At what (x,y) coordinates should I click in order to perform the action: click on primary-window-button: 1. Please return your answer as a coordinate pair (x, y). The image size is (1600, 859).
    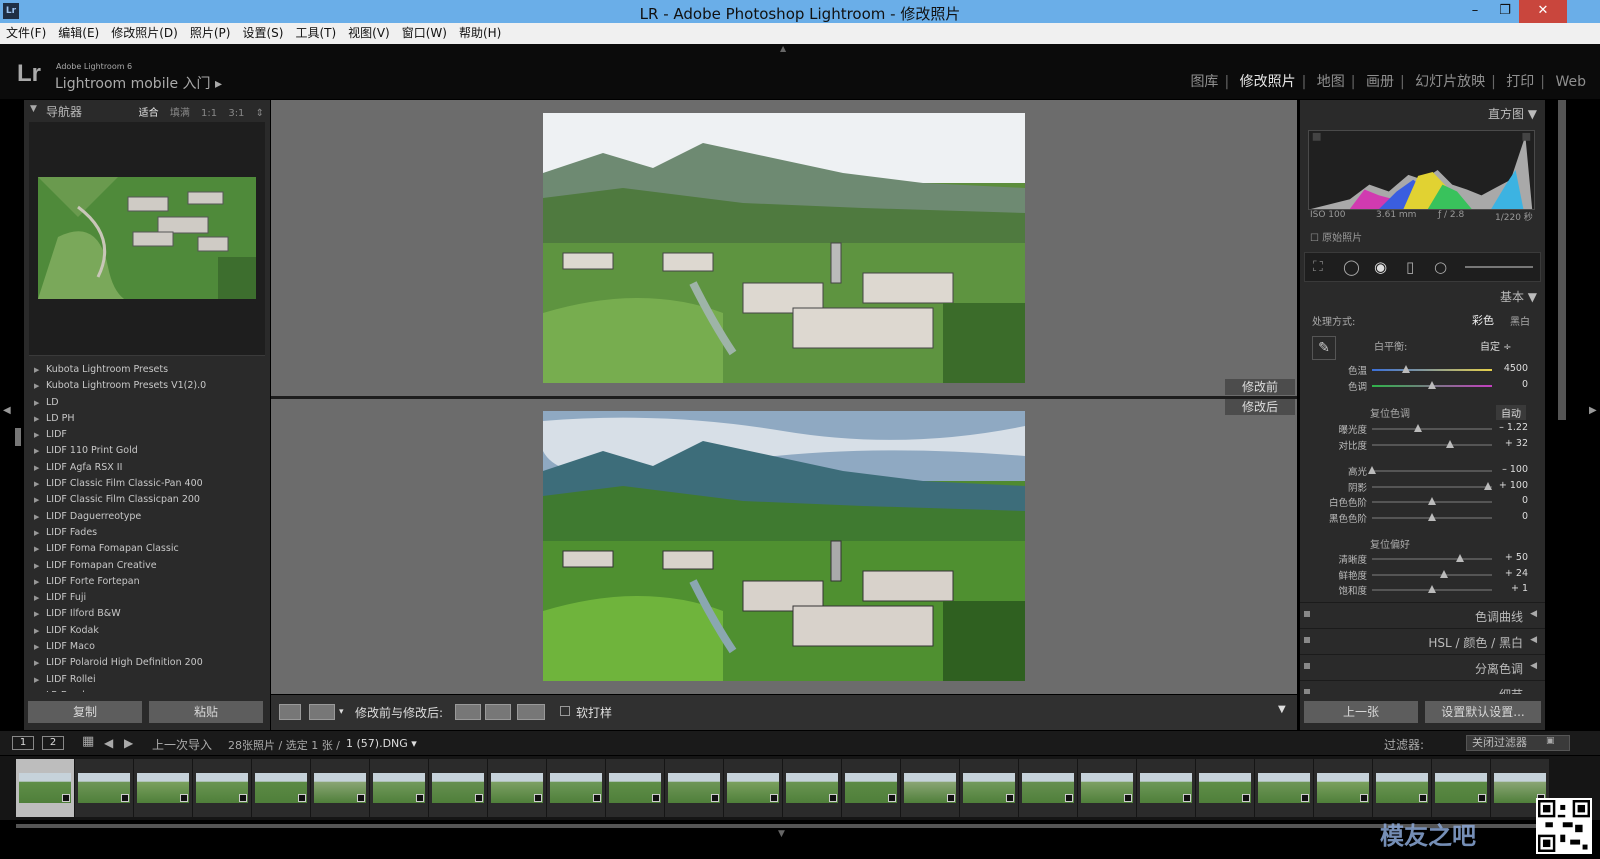
    Looking at the image, I should click on (23, 743).